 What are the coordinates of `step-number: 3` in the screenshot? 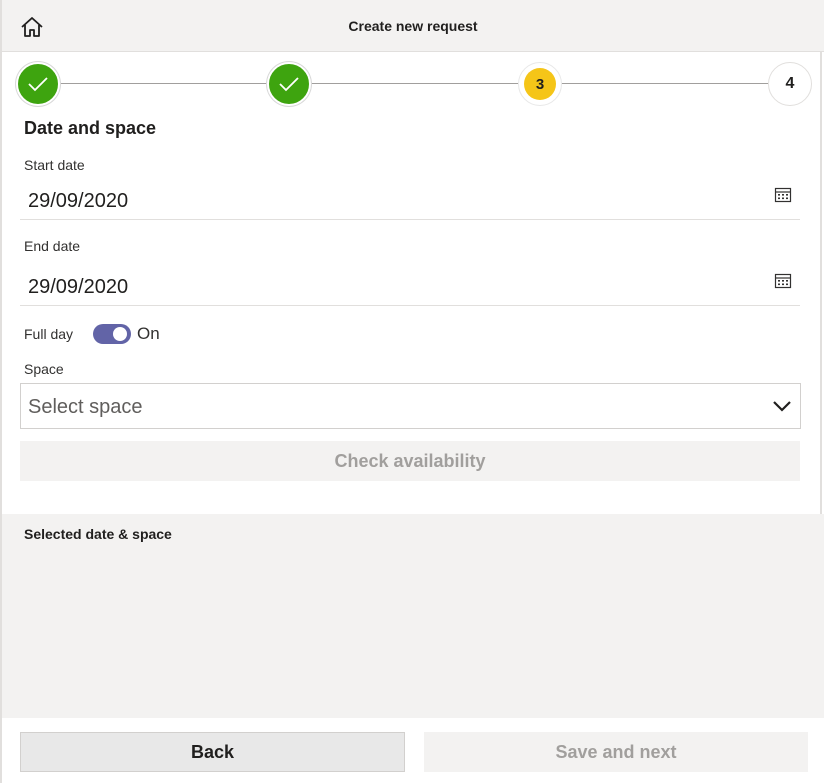 It's located at (540, 84).